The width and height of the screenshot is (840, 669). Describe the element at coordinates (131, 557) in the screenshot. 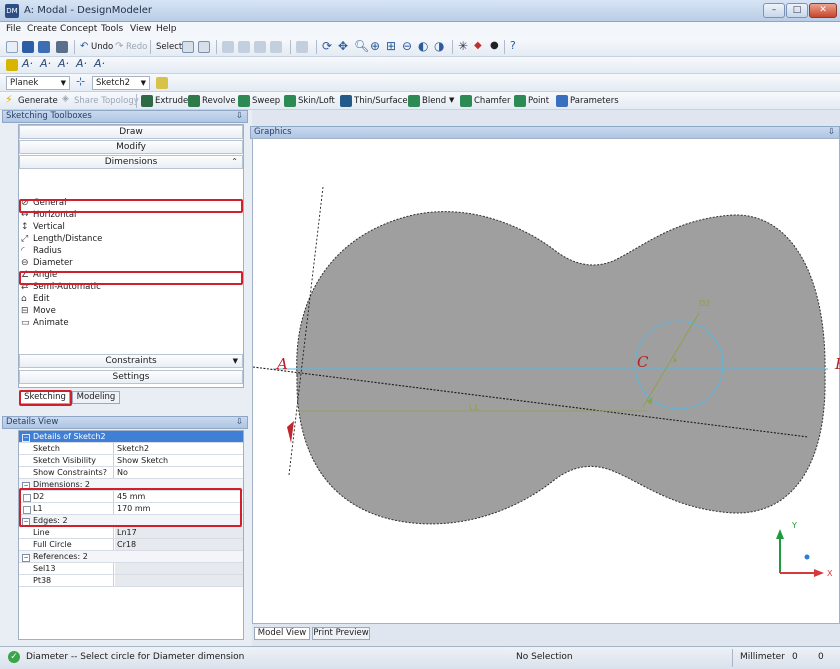

I see `references-group-row: − References: 2` at that location.